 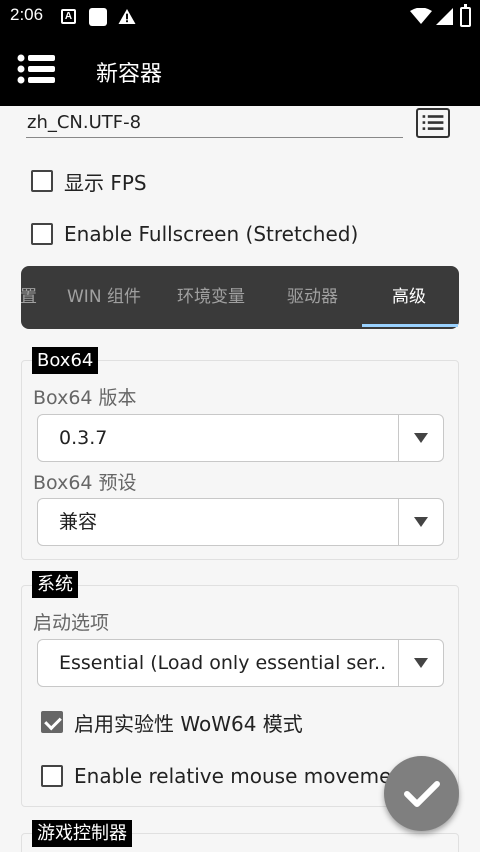 What do you see at coordinates (409, 297) in the screenshot?
I see `tab-advanced: 高级` at bounding box center [409, 297].